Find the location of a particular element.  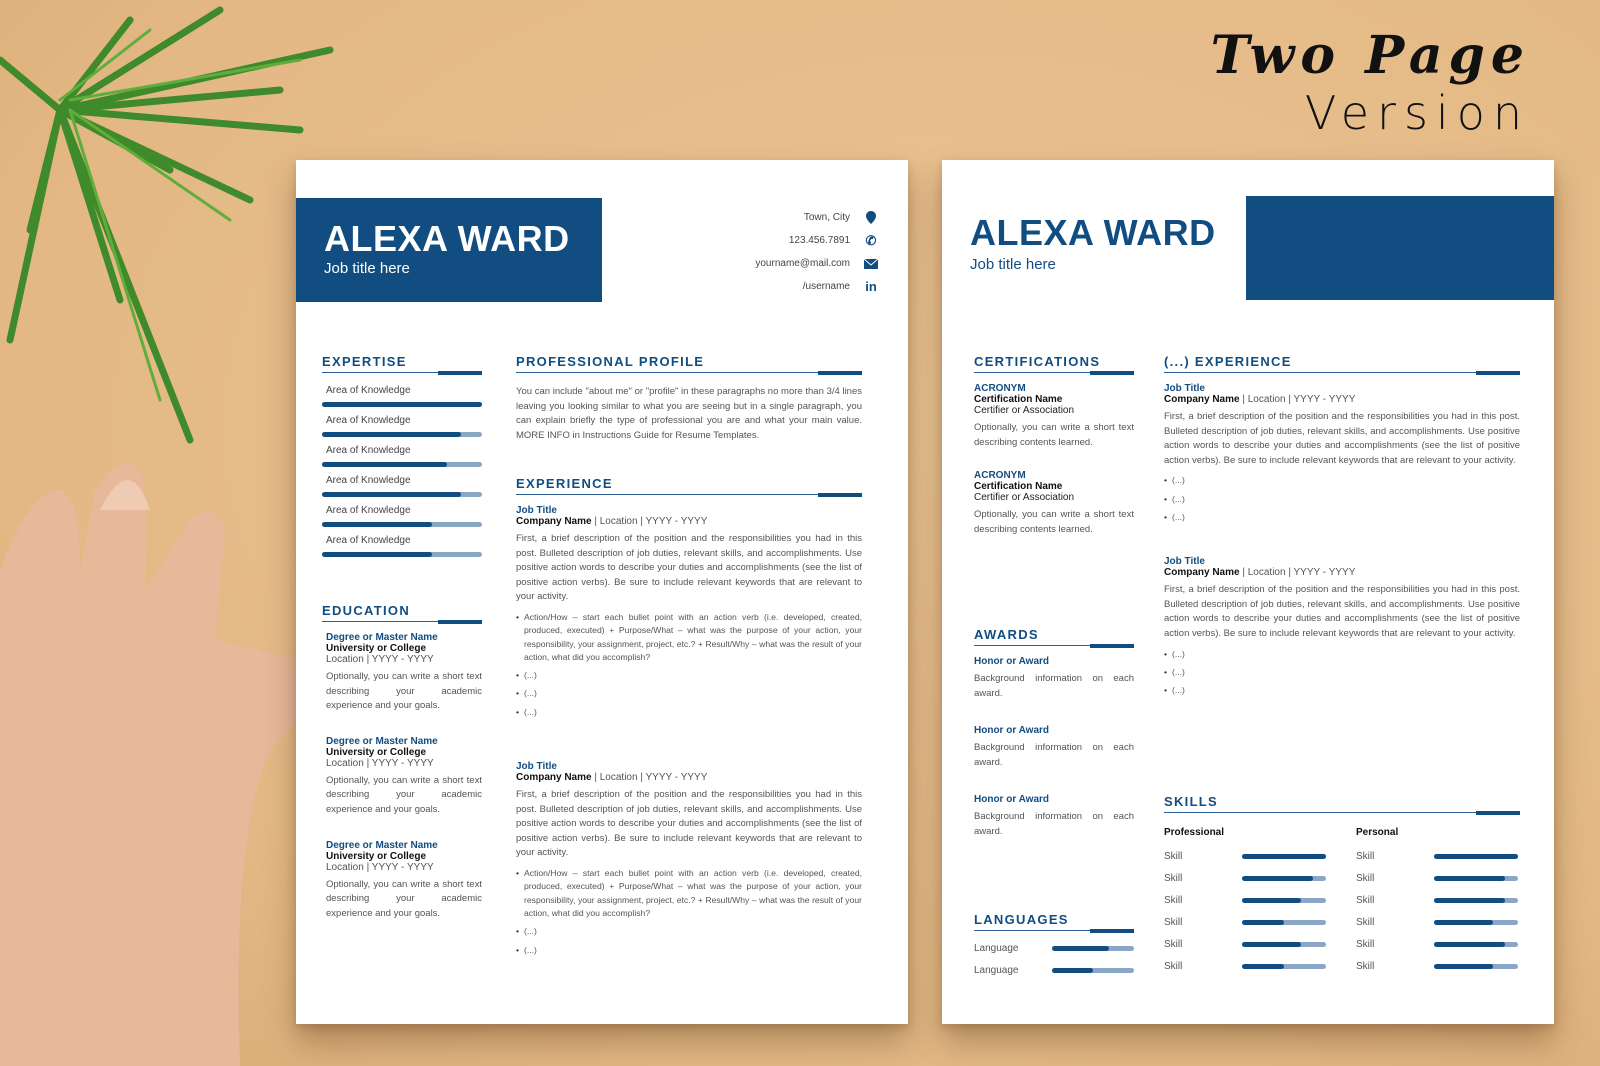

contact-email: yourname@mail.com is located at coordinates (816, 263).